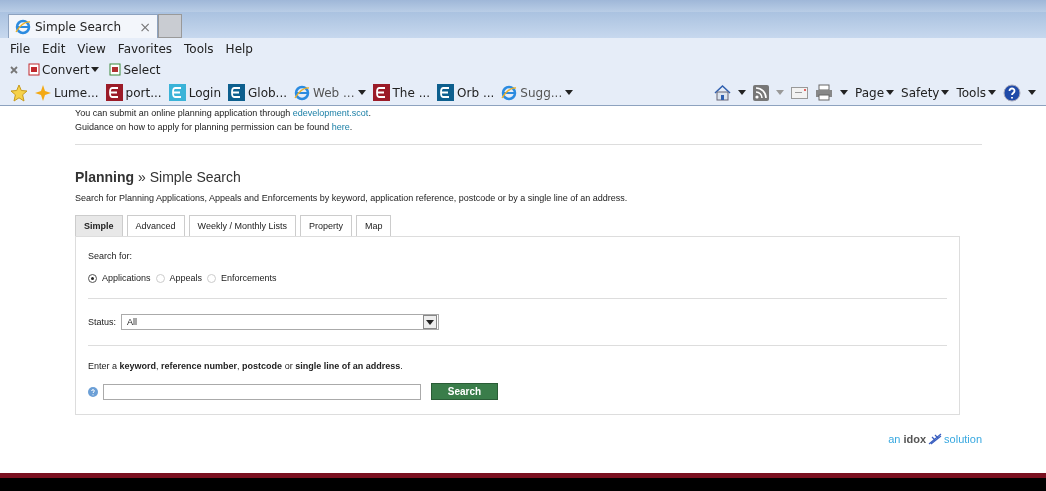 The height and width of the screenshot is (491, 1046). Describe the element at coordinates (920, 92) in the screenshot. I see `toolbar-menu: Safety` at that location.